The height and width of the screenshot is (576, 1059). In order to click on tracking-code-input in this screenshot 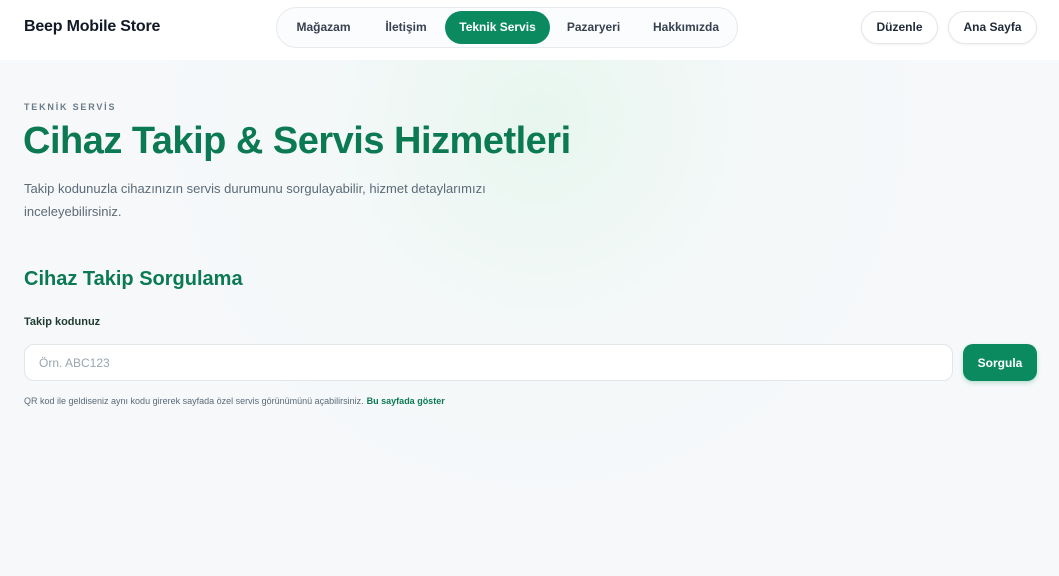, I will do `click(488, 362)`.